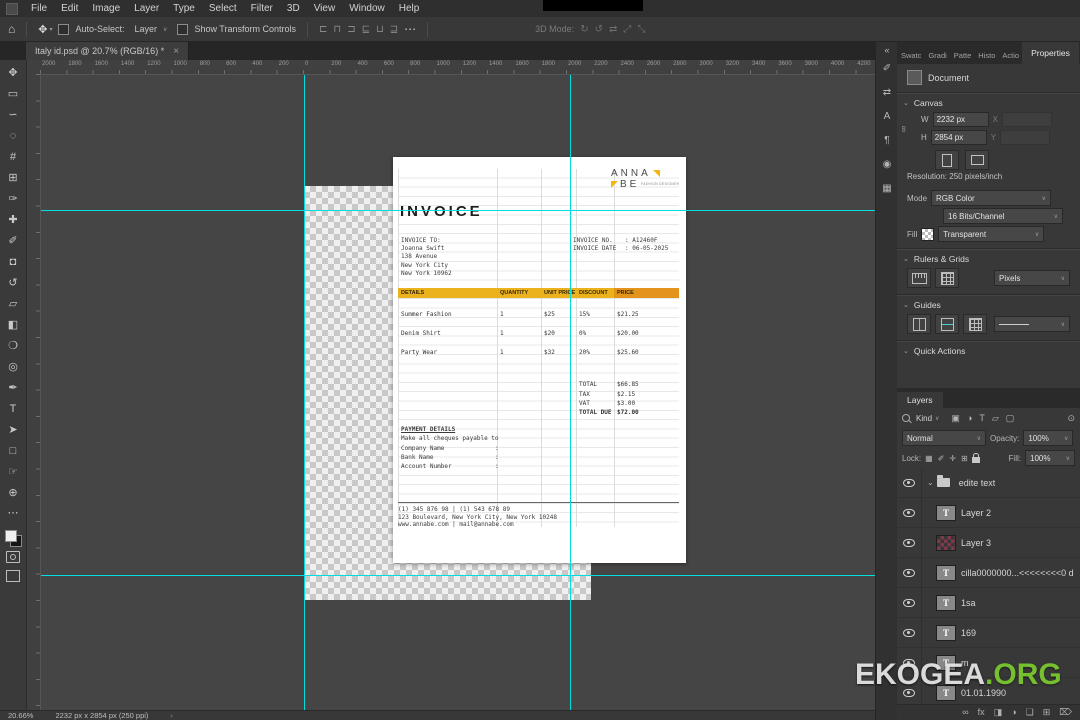 The height and width of the screenshot is (720, 1080). Describe the element at coordinates (13, 136) in the screenshot. I see `object-selection-tool: ◌` at that location.